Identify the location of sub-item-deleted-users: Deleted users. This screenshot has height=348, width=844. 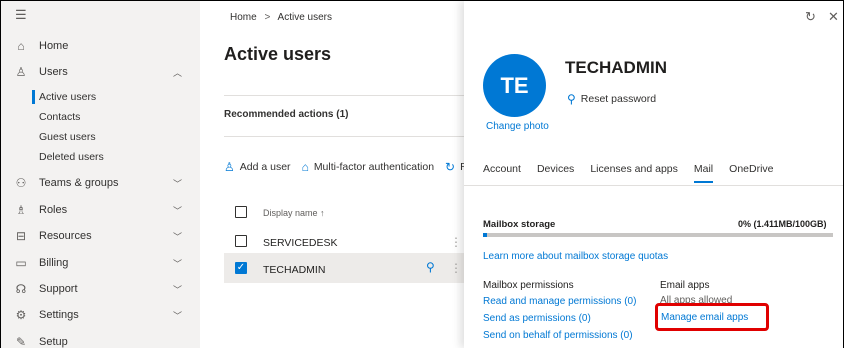
(100, 157).